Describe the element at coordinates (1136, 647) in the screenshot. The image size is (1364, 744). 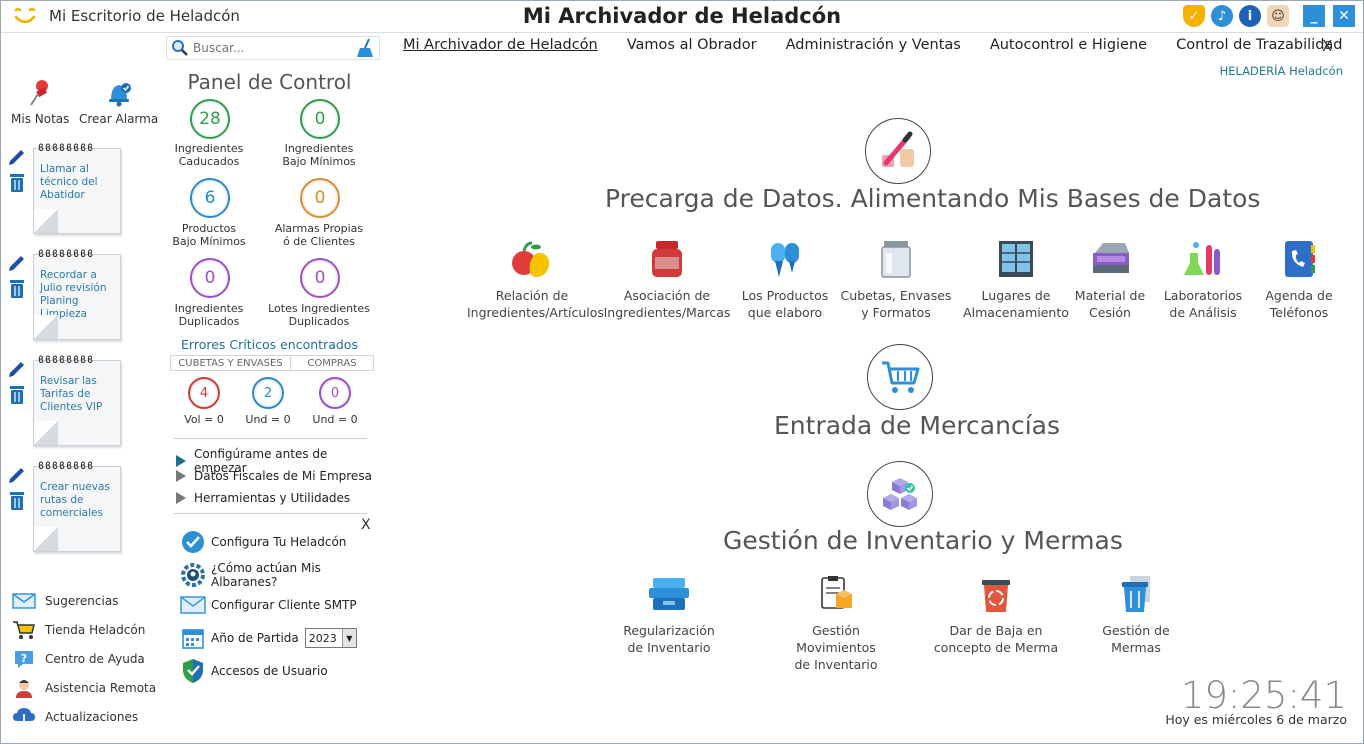
I see `item-label: Mermas` at that location.